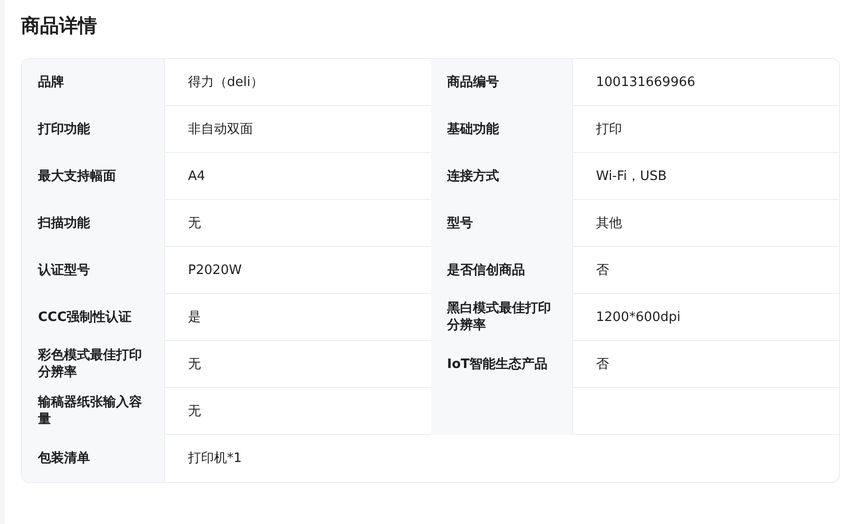 The width and height of the screenshot is (848, 524). What do you see at coordinates (51, 82) in the screenshot?
I see `spec-label: 品牌` at bounding box center [51, 82].